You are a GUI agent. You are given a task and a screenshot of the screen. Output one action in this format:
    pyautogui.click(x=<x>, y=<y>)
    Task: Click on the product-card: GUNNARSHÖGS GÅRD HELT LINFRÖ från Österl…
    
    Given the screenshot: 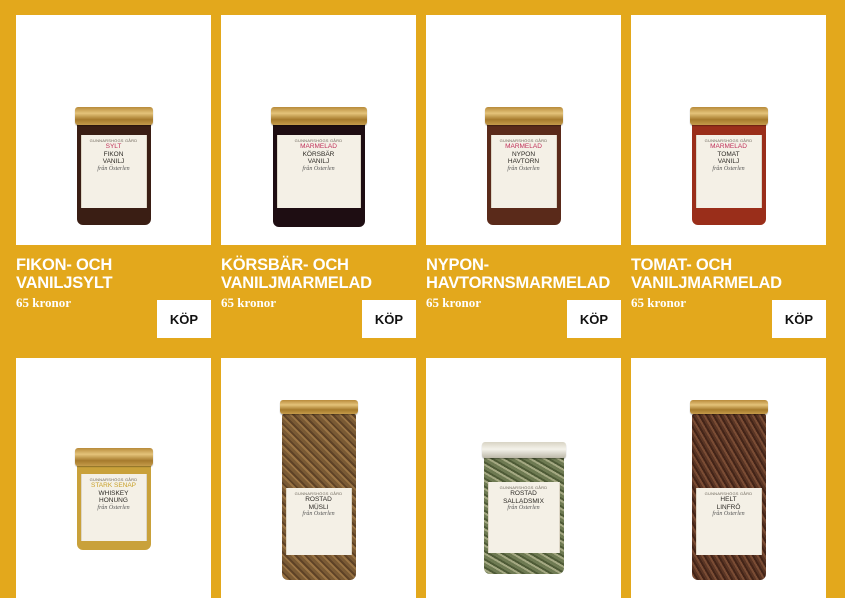 What is the action you would take?
    pyautogui.click(x=728, y=478)
    